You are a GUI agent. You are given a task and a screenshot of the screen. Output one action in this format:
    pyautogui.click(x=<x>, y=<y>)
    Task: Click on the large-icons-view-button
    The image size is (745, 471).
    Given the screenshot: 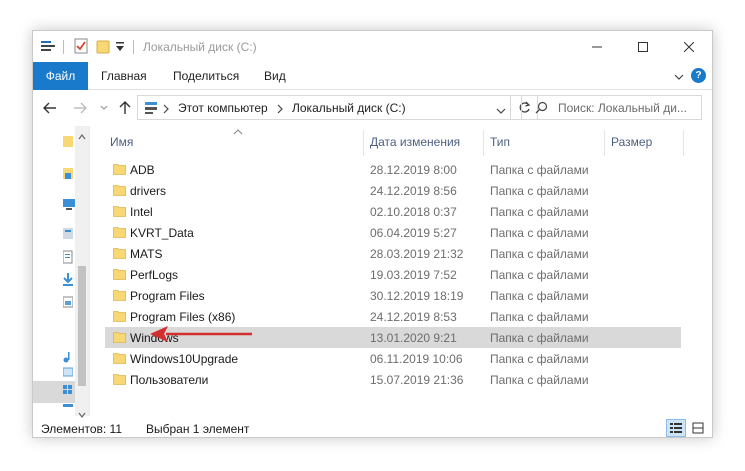 What is the action you would take?
    pyautogui.click(x=698, y=428)
    